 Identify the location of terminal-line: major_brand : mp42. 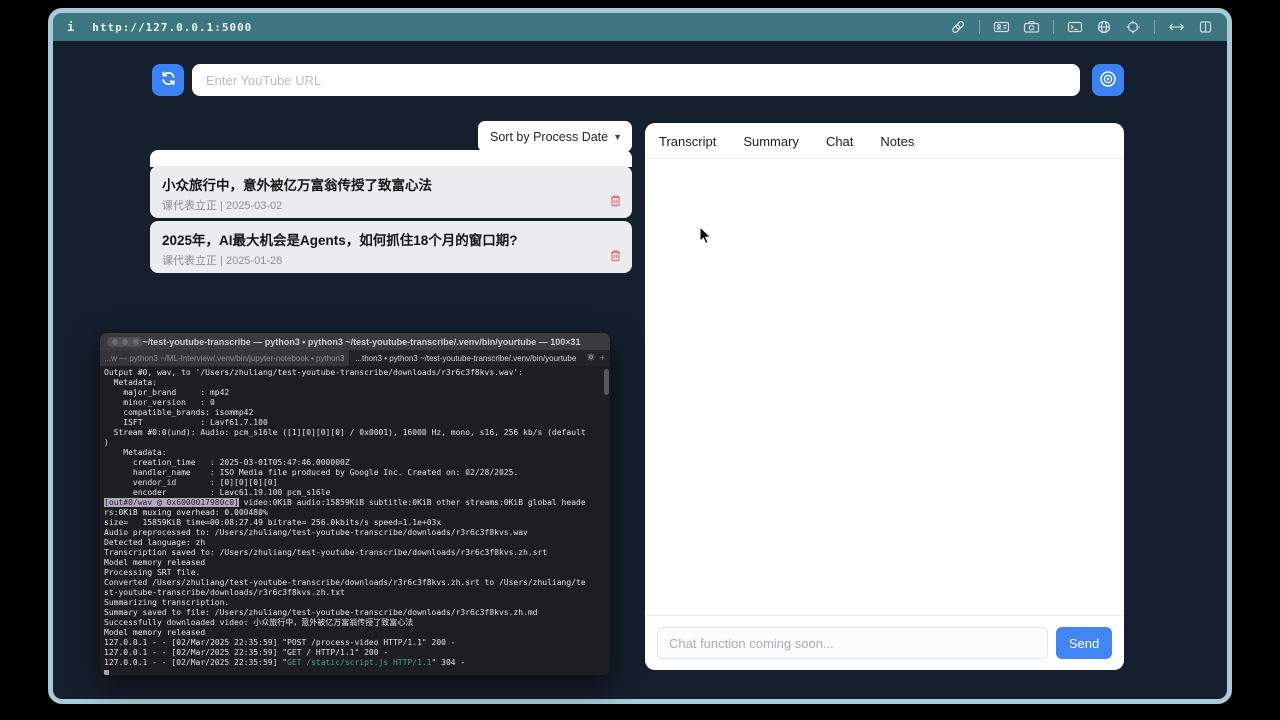
(167, 392).